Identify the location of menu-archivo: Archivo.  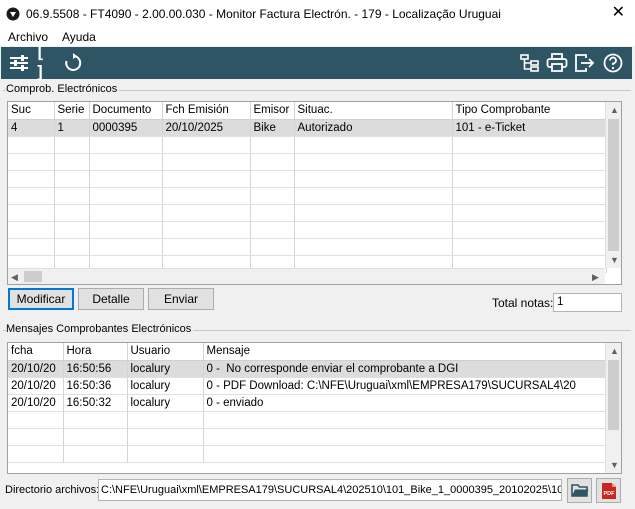
(28, 37).